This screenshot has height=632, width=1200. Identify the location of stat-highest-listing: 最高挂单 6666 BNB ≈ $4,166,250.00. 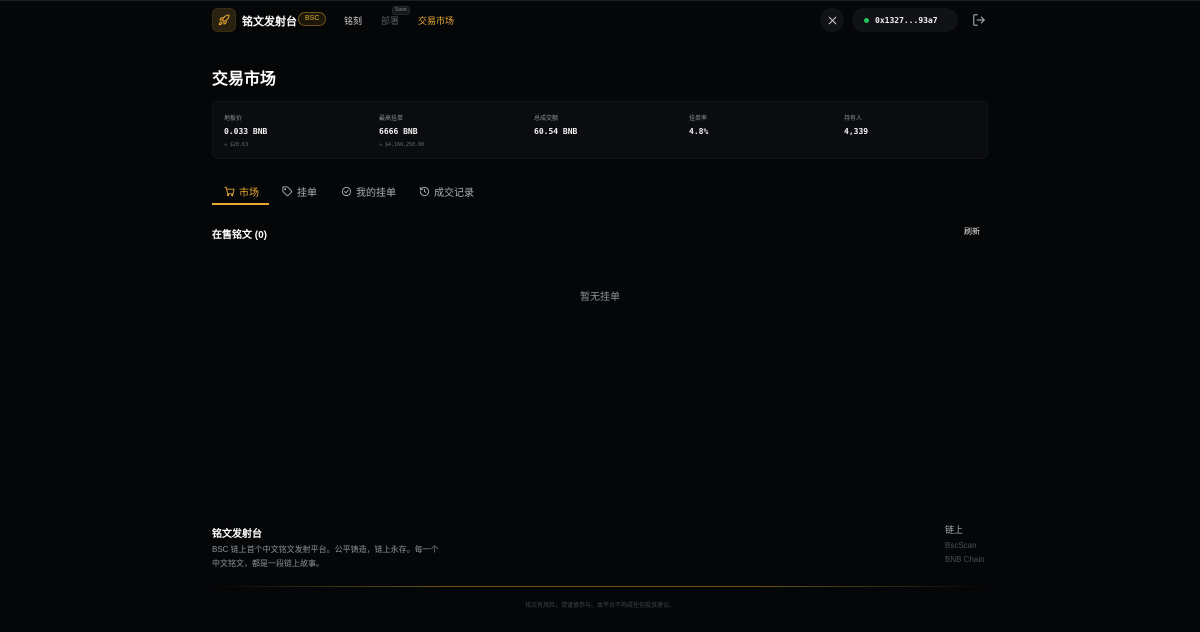
(401, 130).